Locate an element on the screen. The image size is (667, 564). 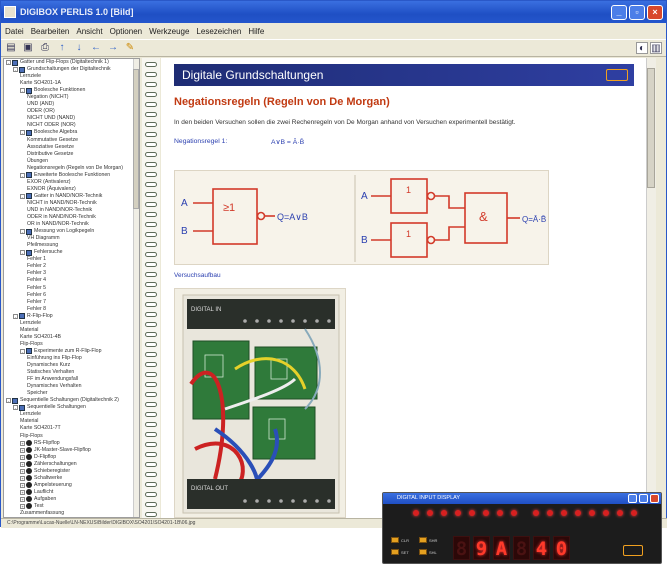
minimize-button: _ is located at coordinates (619, 12).